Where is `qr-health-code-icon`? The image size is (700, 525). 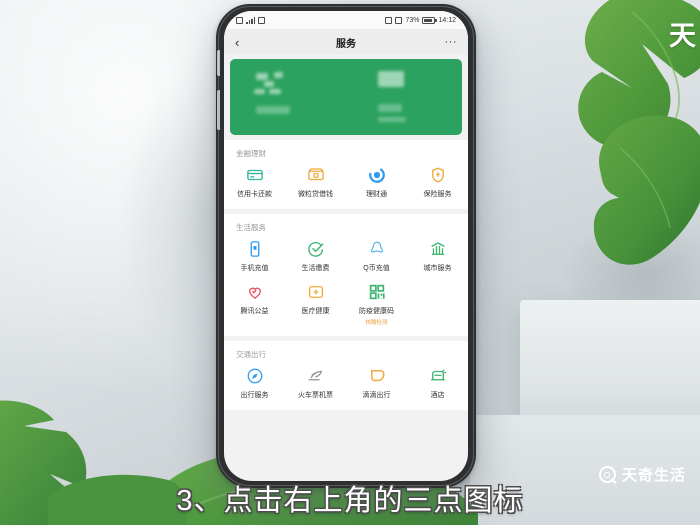
qr-health-code-icon is located at coordinates (377, 292).